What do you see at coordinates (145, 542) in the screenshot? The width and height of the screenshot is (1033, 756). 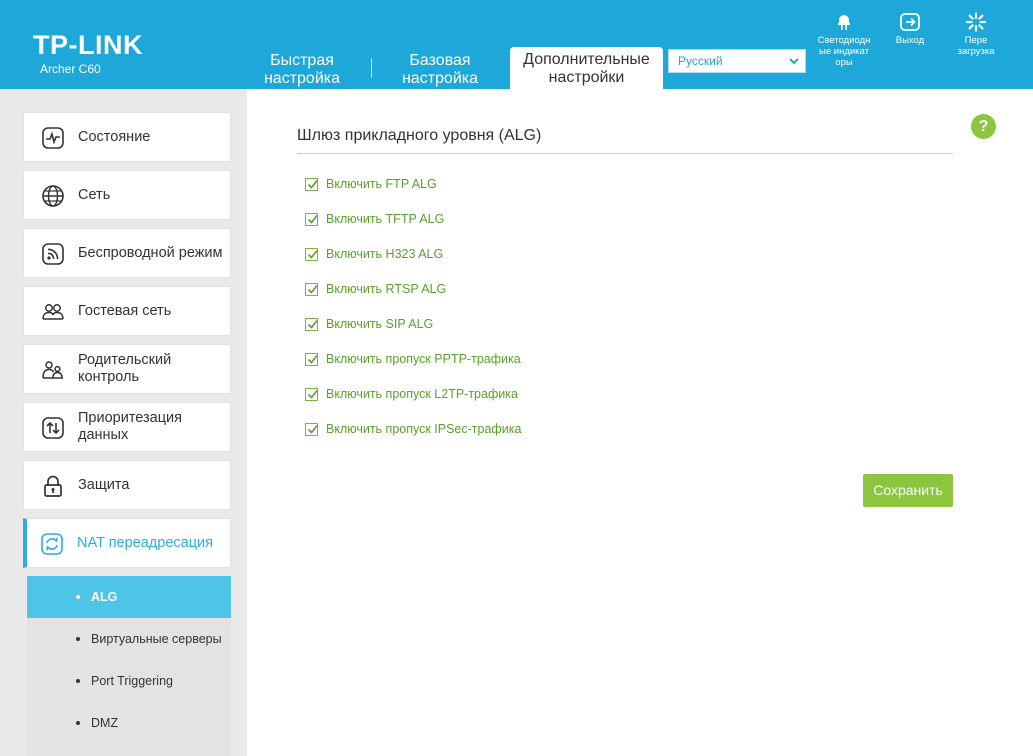 I see `sidebar-item-label: NAT переадресация` at bounding box center [145, 542].